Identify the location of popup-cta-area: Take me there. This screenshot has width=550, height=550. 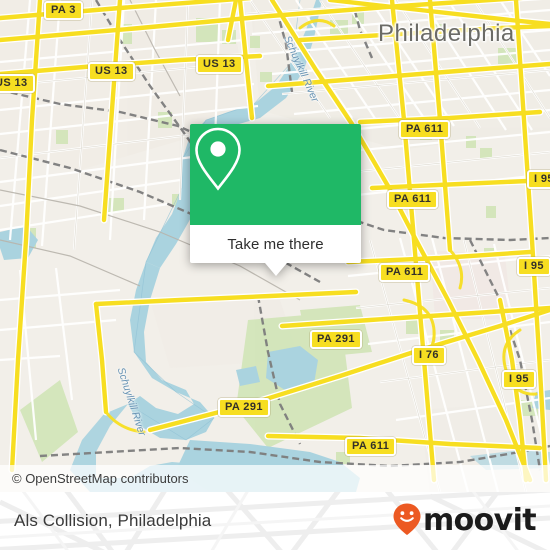
(275, 250).